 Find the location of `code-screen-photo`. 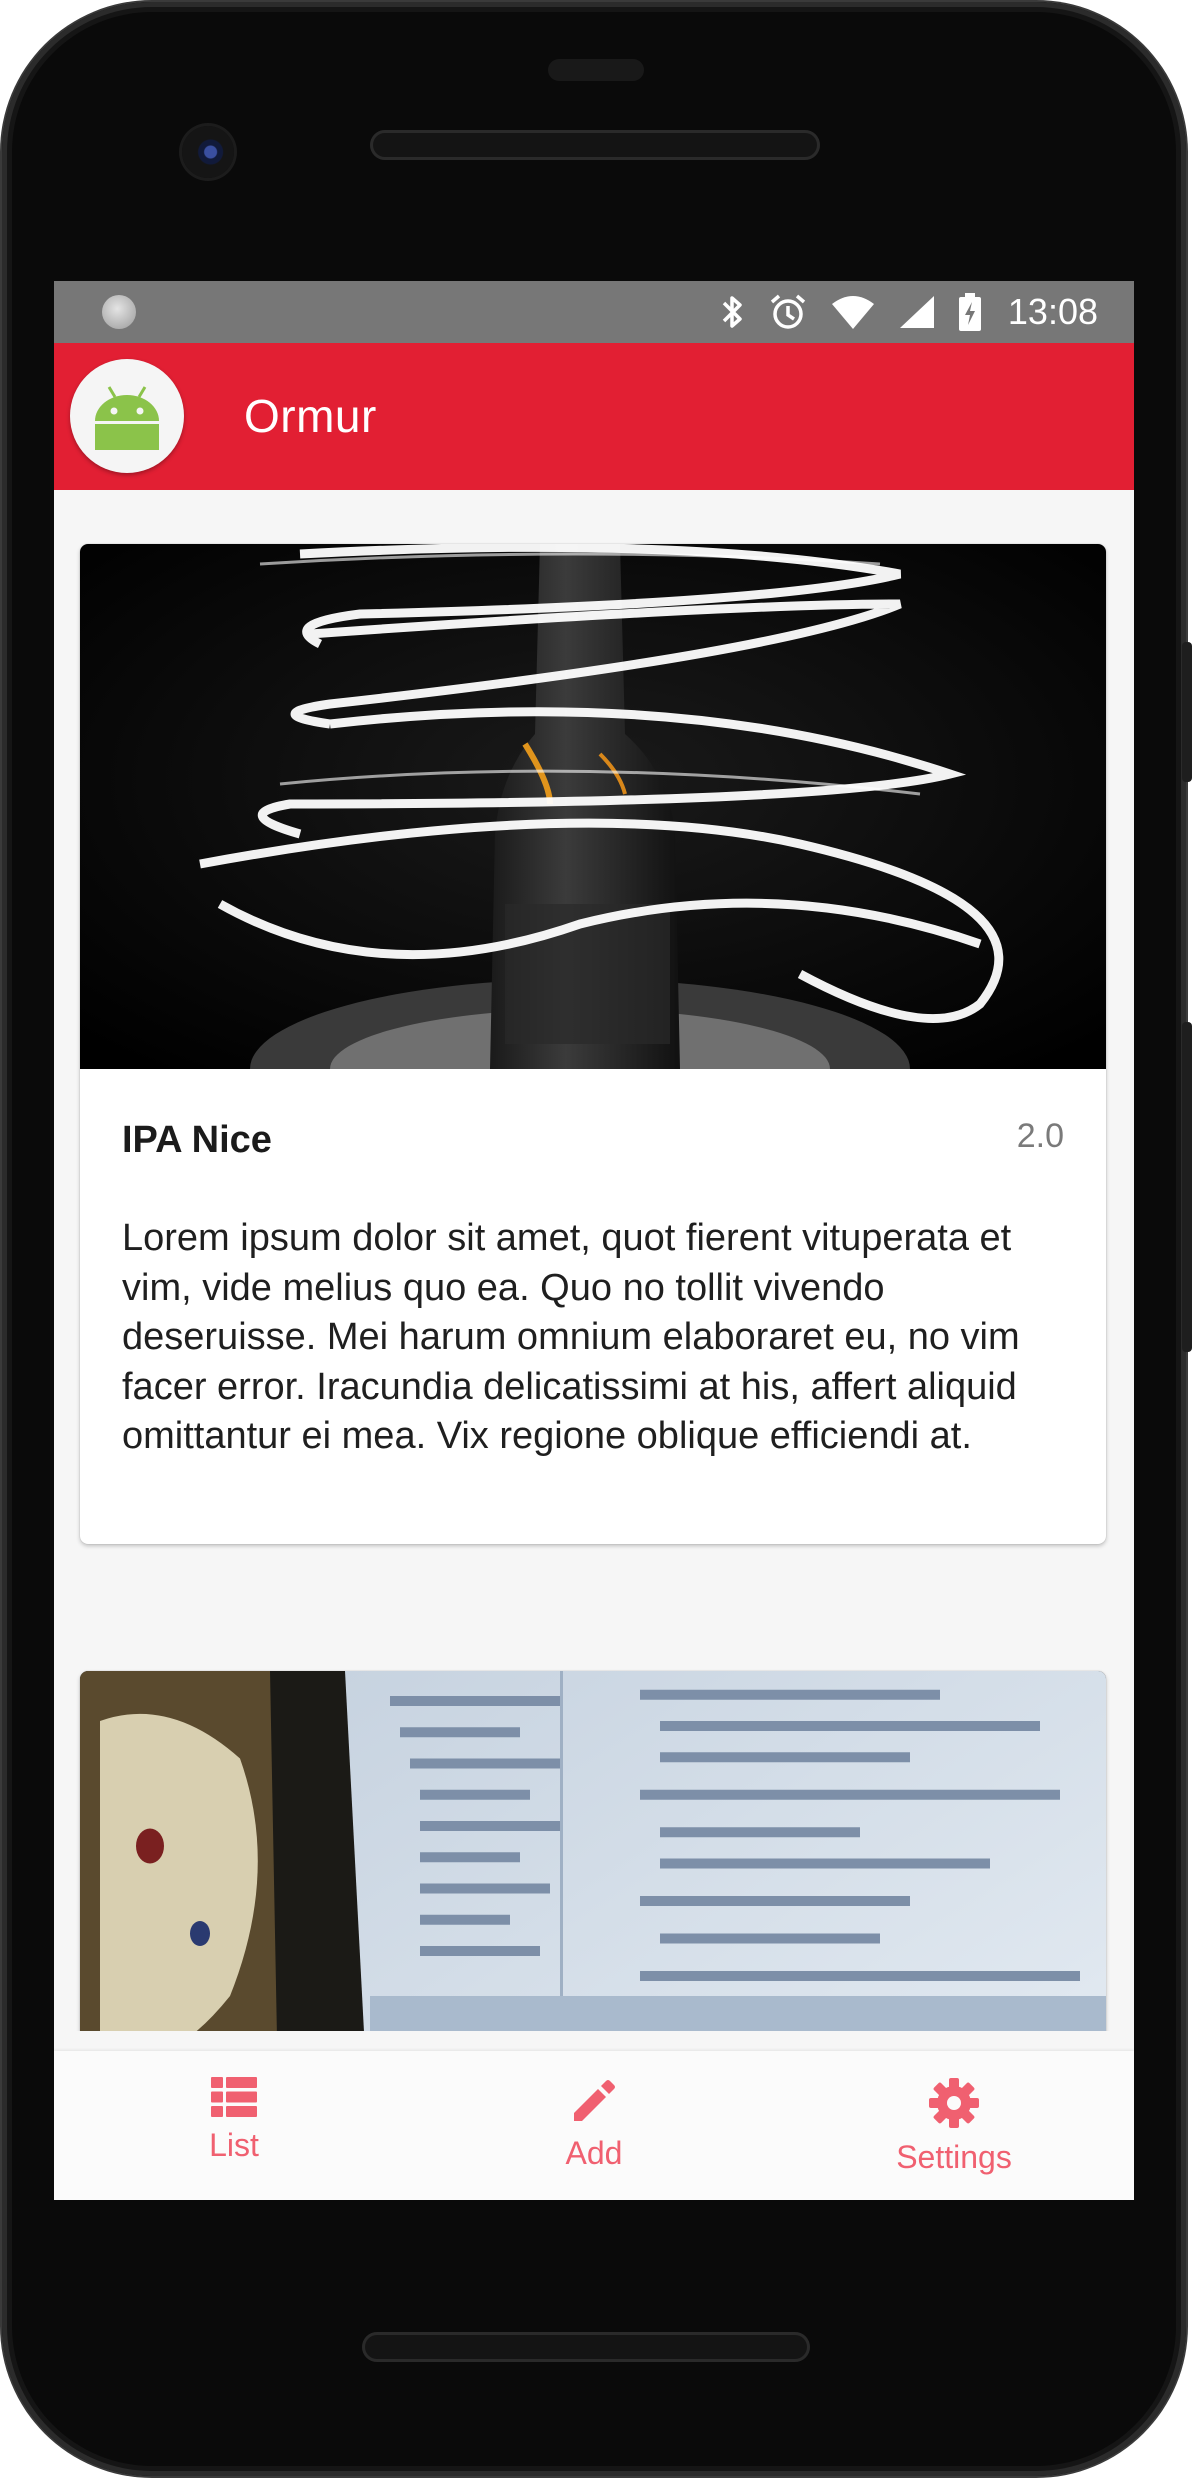

code-screen-photo is located at coordinates (593, 1851).